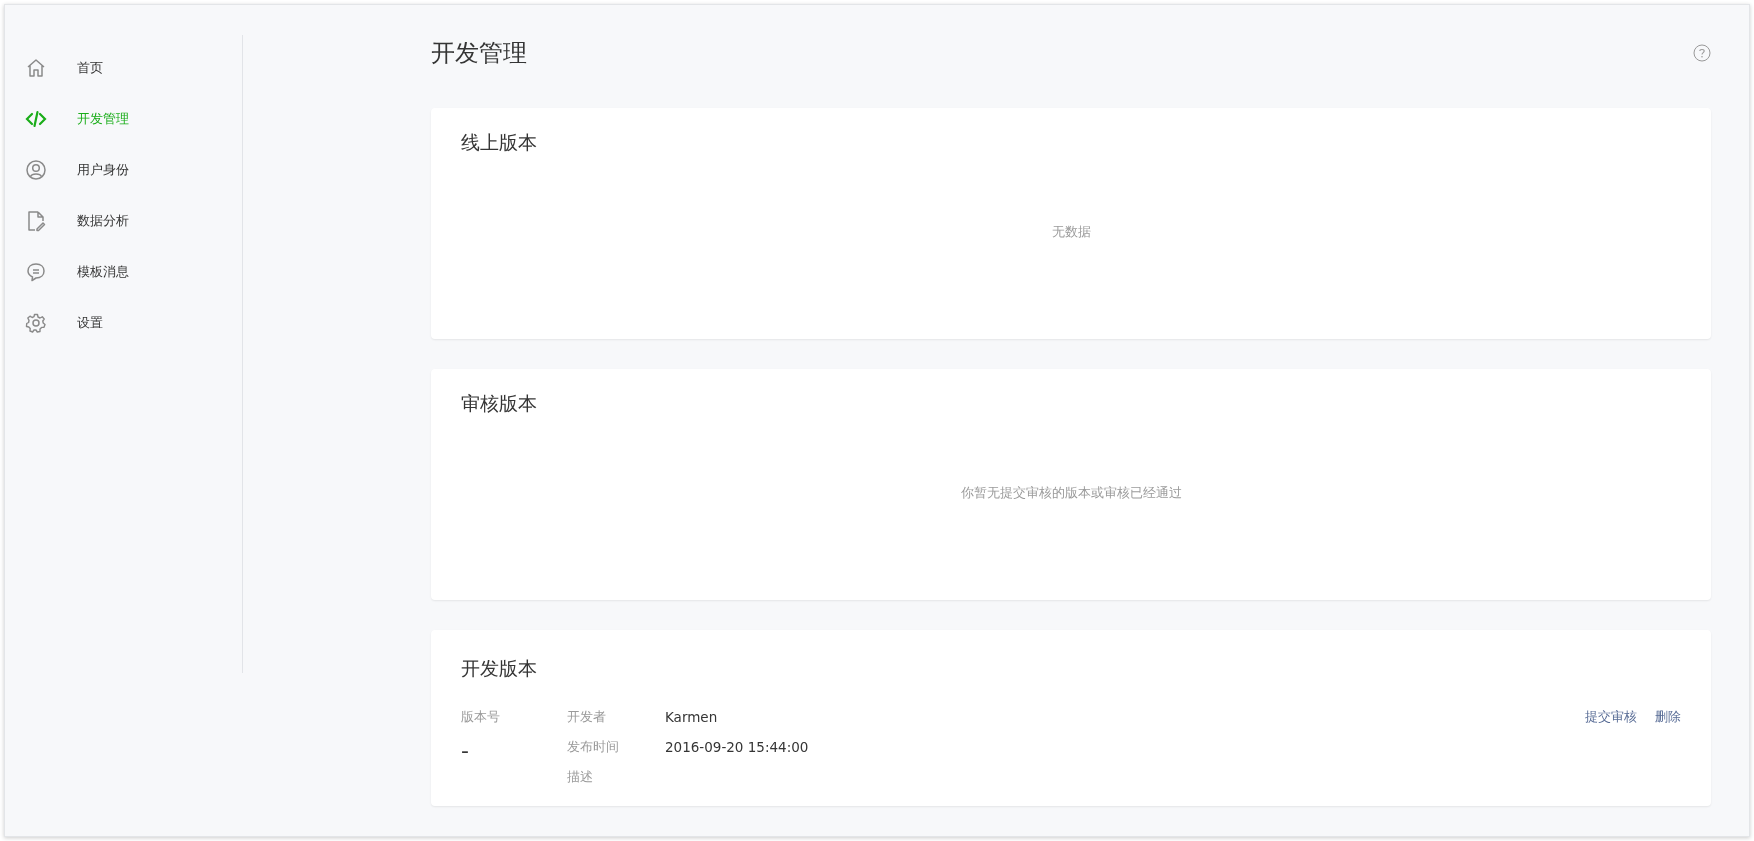 This screenshot has width=1754, height=841. I want to click on sidebar-item: 用户身份, so click(123, 169).